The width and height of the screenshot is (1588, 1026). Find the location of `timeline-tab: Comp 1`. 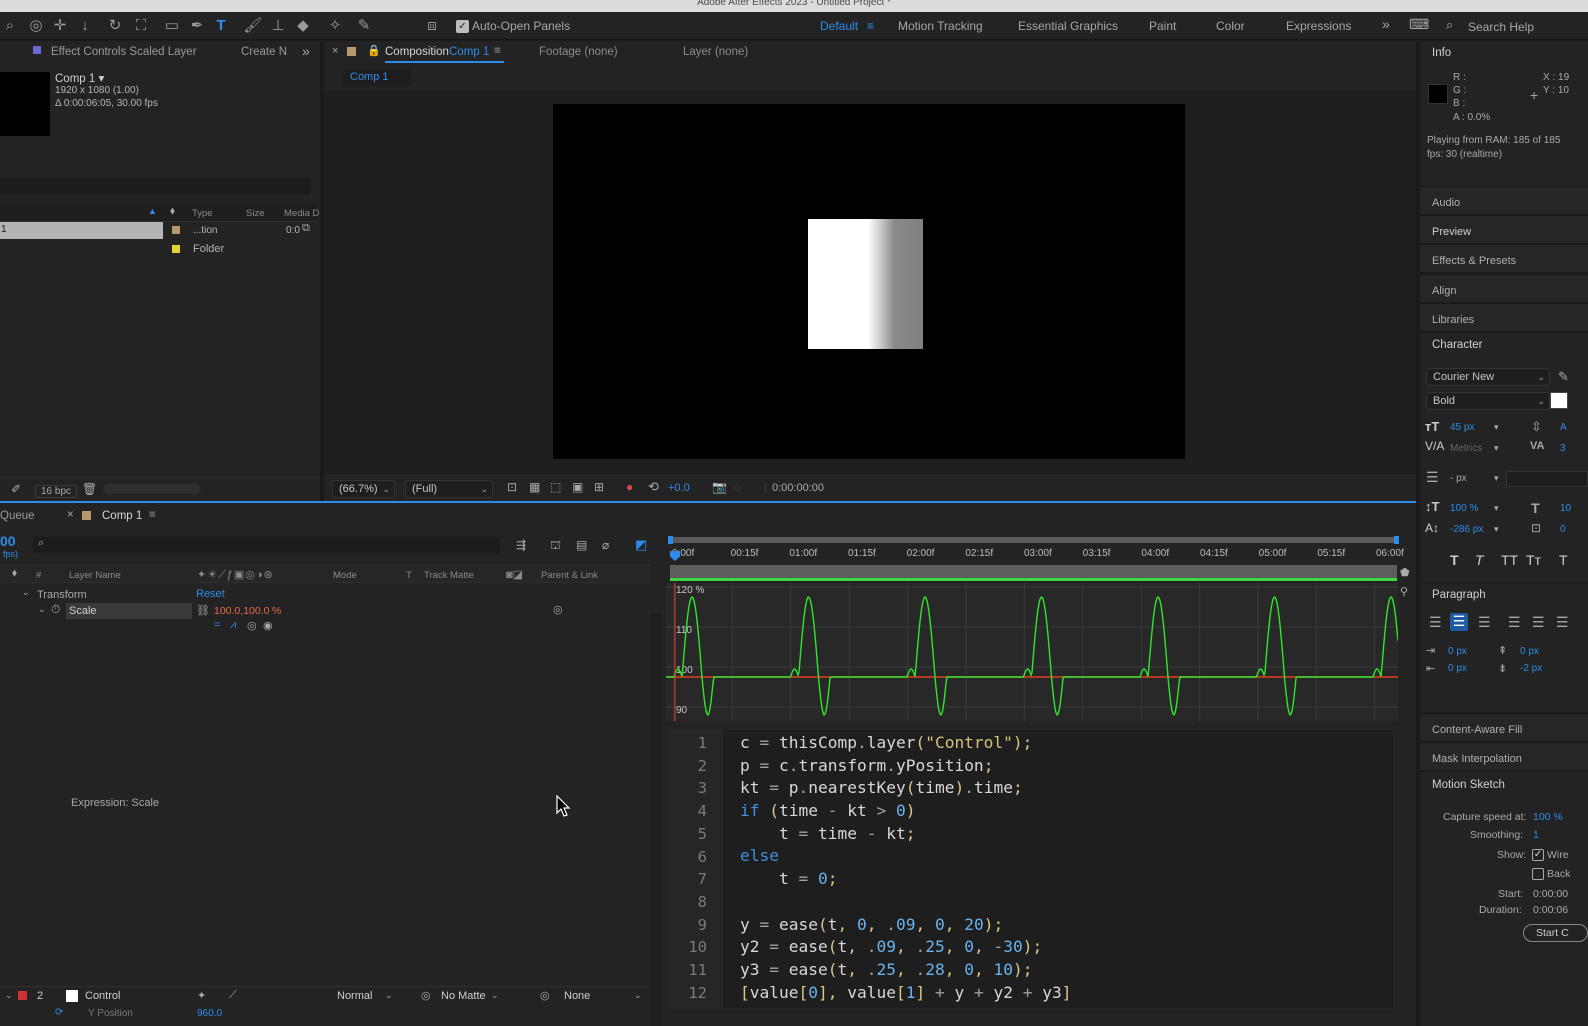

timeline-tab: Comp 1 is located at coordinates (122, 516).